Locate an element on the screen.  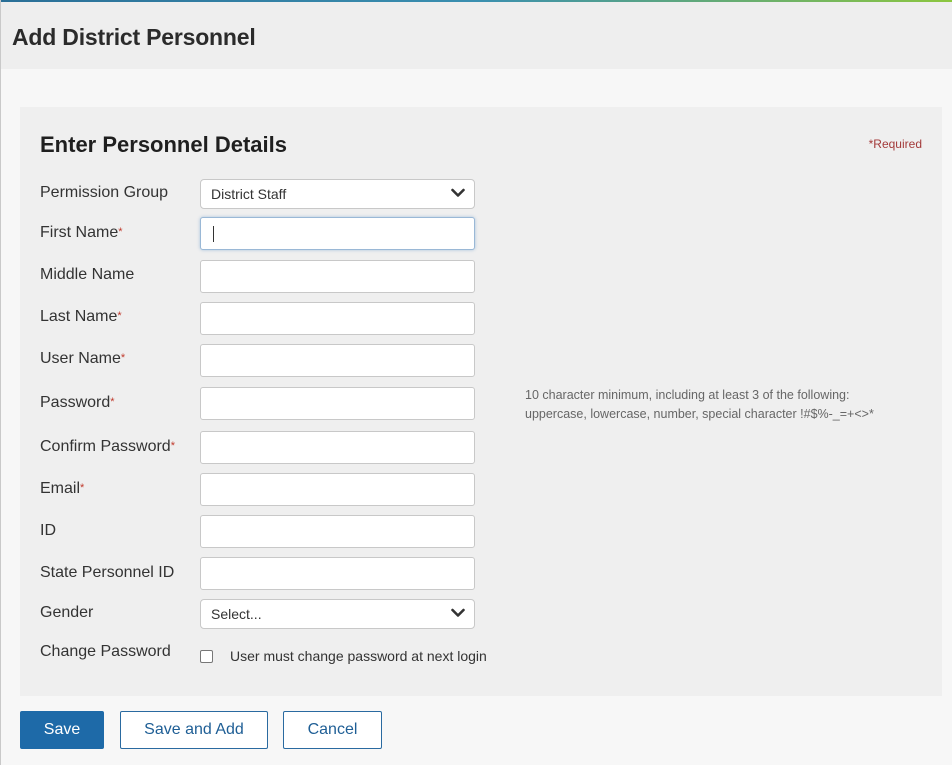
state-personnel-id-label: State Personnel ID is located at coordinates (107, 572).